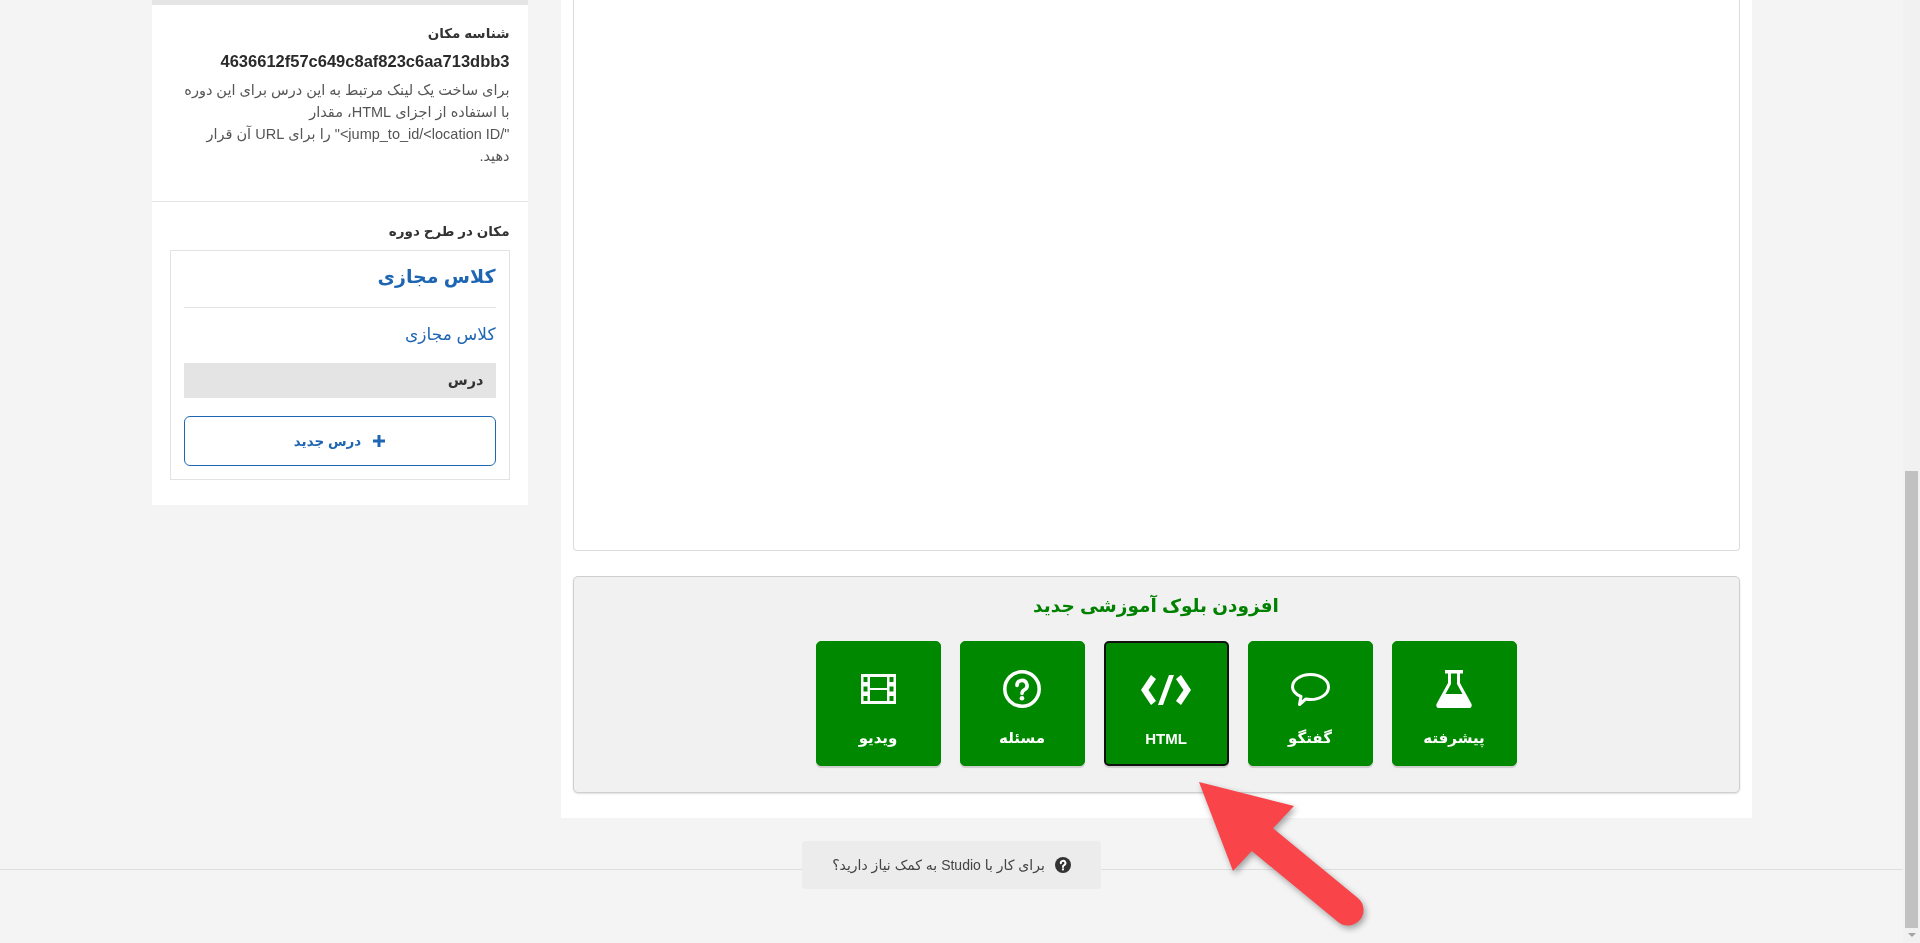 Image resolution: width=1920 pixels, height=943 pixels. I want to click on component-type-button: مسئله, so click(1022, 703).